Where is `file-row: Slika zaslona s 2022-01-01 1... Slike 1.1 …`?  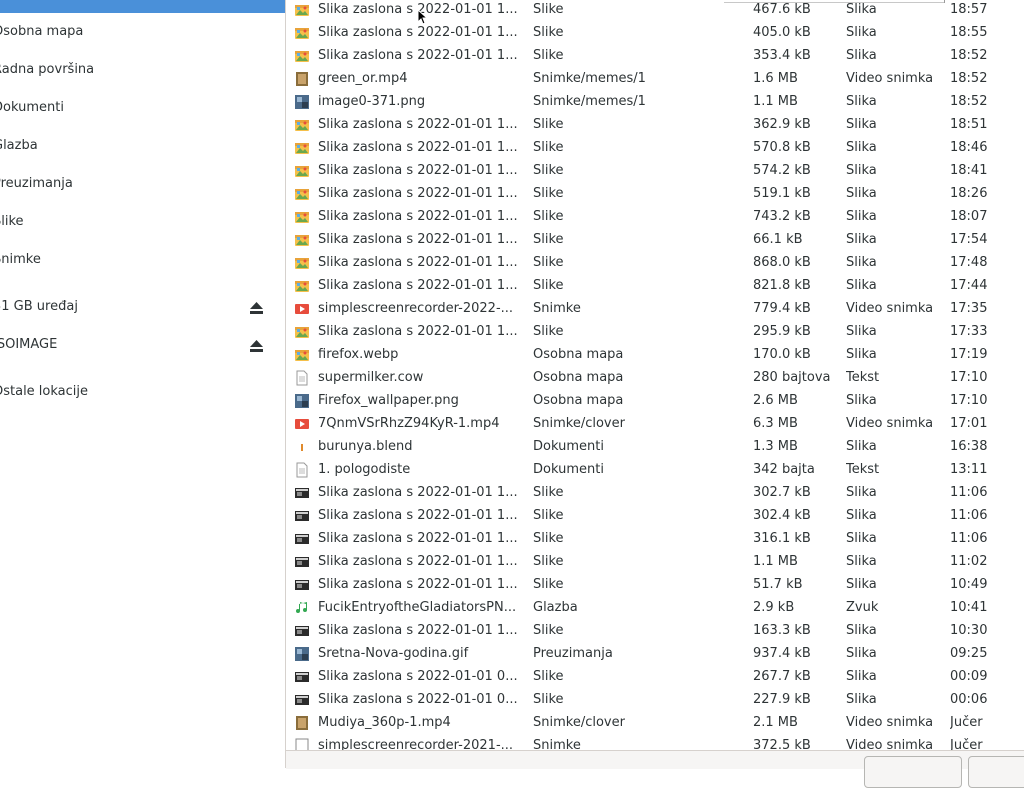
file-row: Slika zaslona s 2022-01-01 1... Slike 1.1 … is located at coordinates (655, 563).